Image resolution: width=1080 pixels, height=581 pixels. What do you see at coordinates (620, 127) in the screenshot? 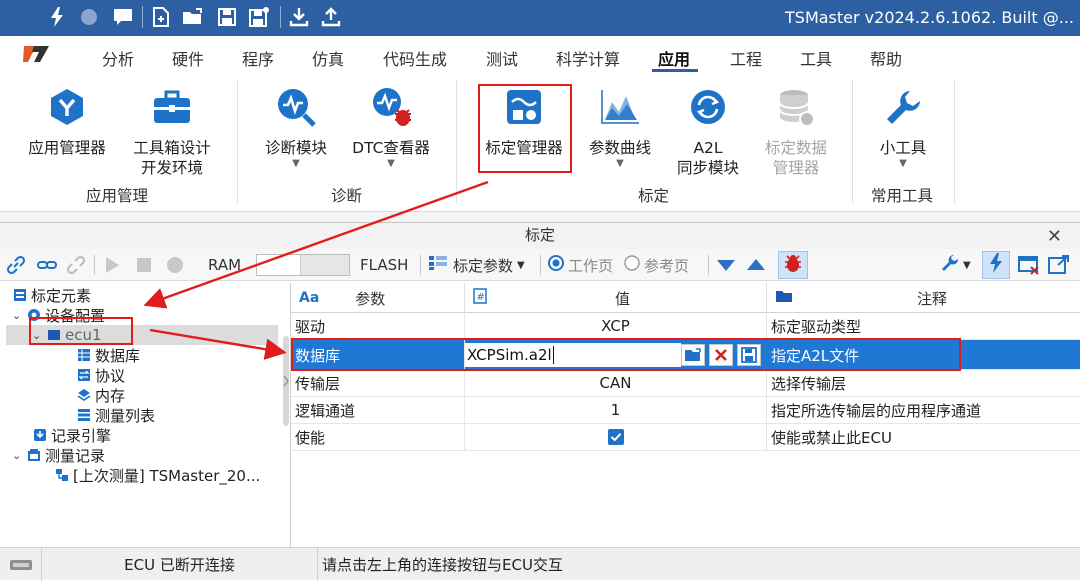
I see `parameter-curve-button: 参数曲线 ▼` at bounding box center [620, 127].